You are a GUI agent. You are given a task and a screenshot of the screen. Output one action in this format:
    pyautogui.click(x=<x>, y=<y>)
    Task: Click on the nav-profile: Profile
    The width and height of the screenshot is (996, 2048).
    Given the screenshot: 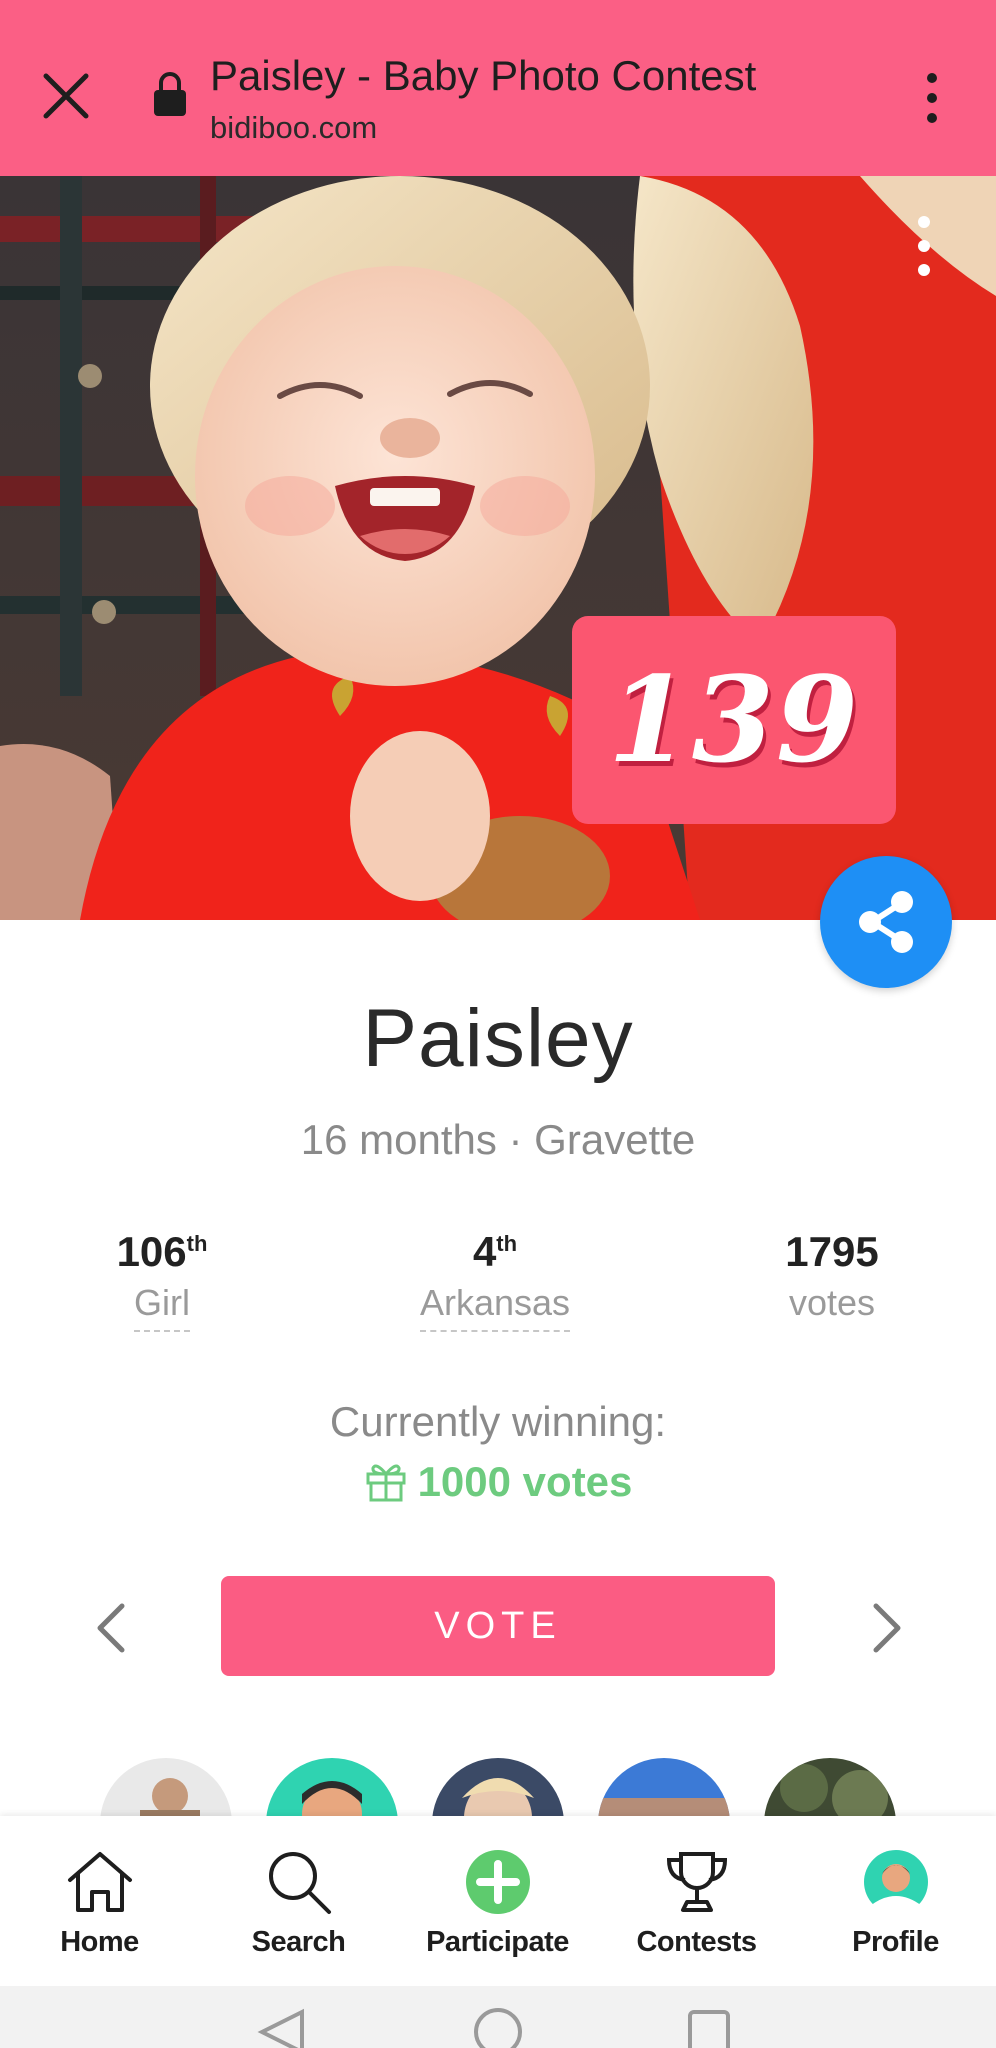 What is the action you would take?
    pyautogui.click(x=895, y=1901)
    